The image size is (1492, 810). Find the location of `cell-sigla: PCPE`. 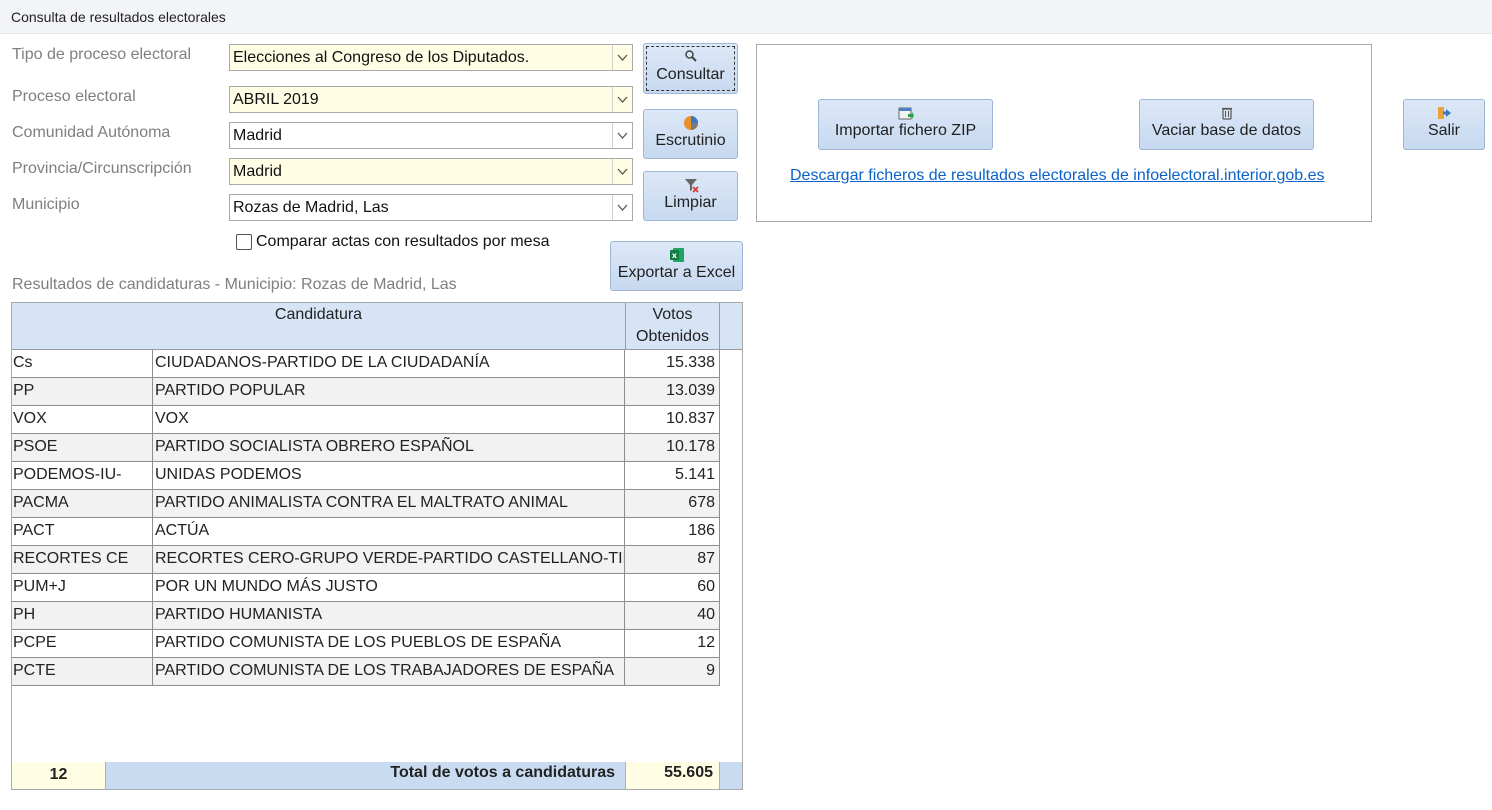

cell-sigla: PCPE is located at coordinates (82, 644).